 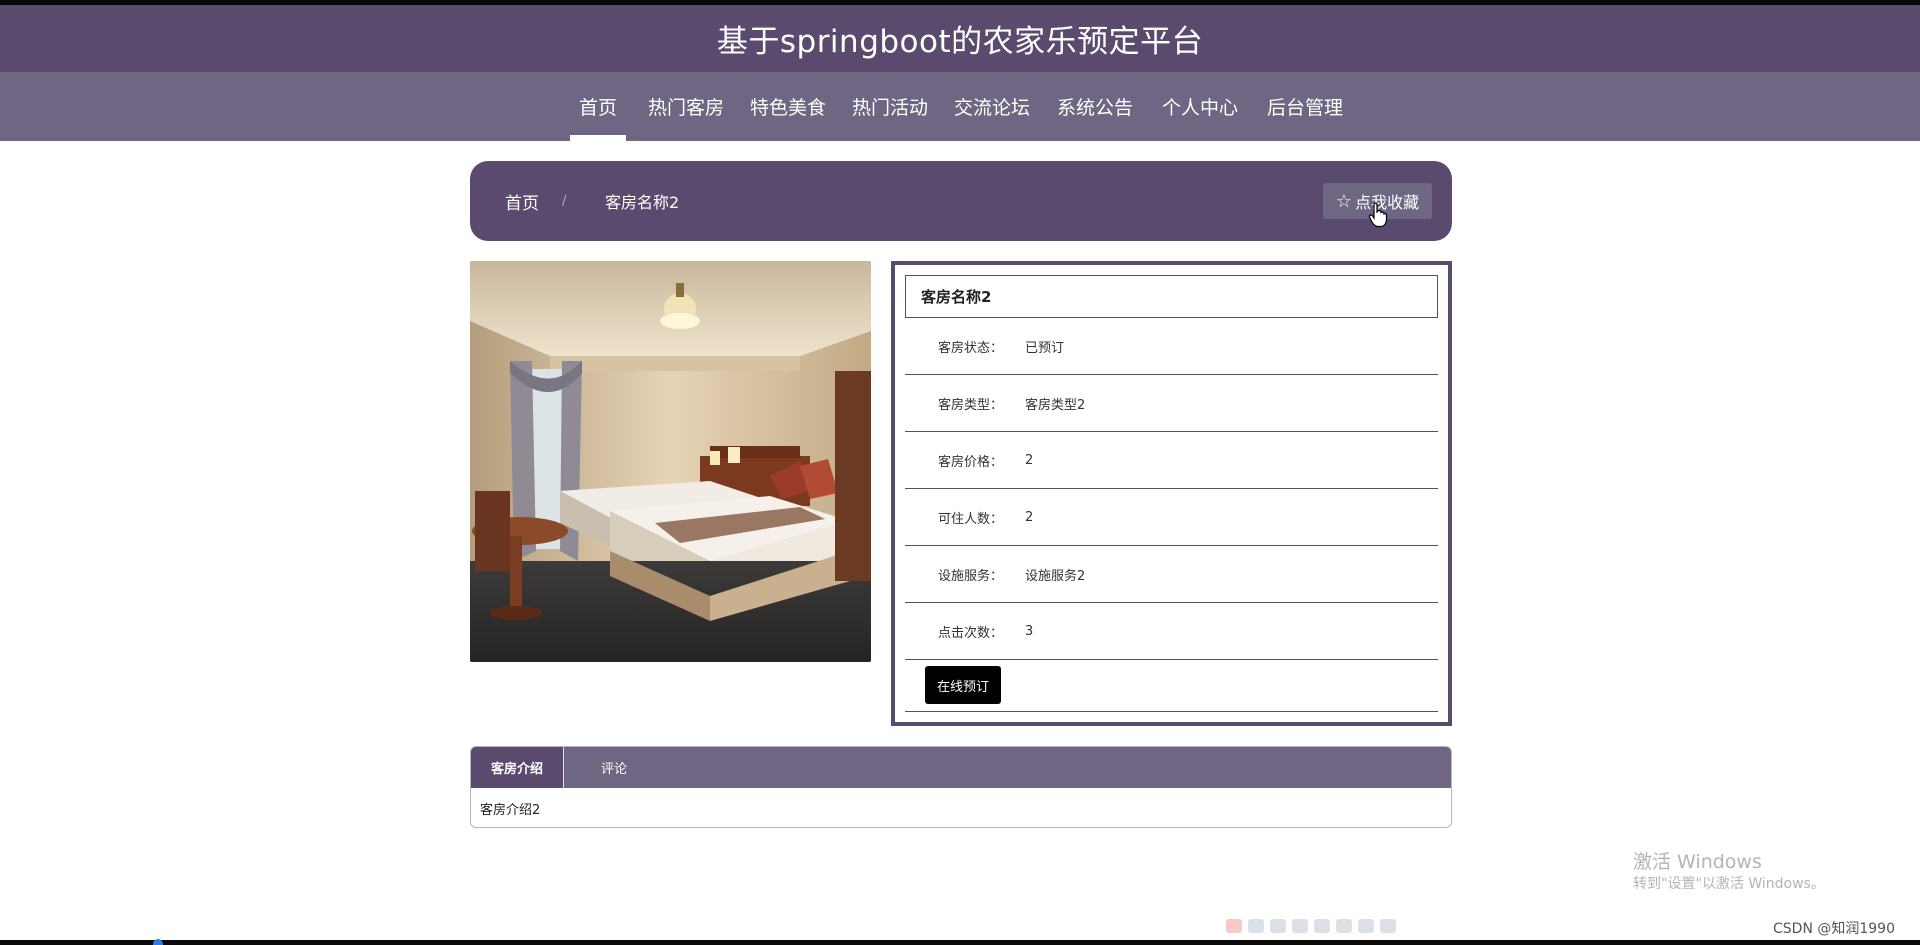 I want to click on nav-item-food: 特色美食, so click(x=788, y=106).